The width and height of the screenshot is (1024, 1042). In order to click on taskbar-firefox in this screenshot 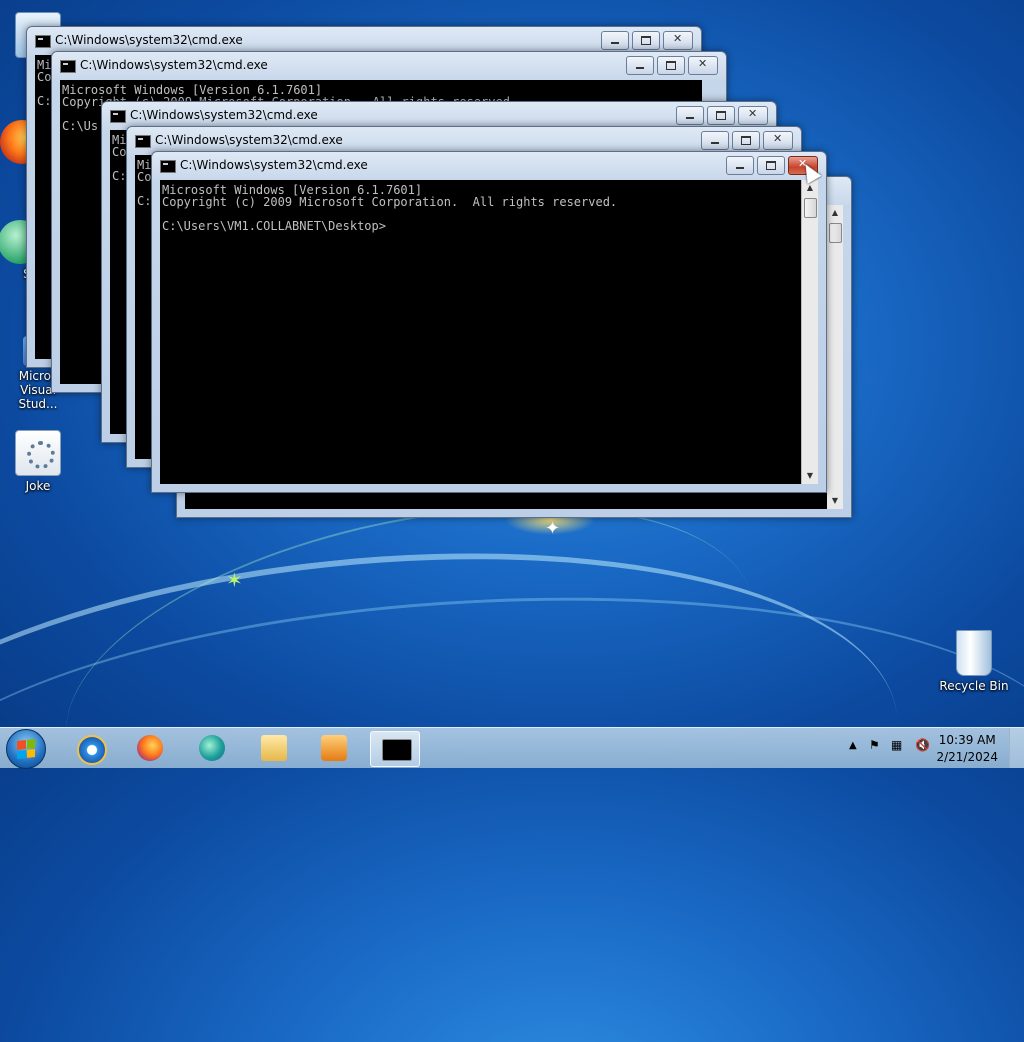, I will do `click(150, 748)`.